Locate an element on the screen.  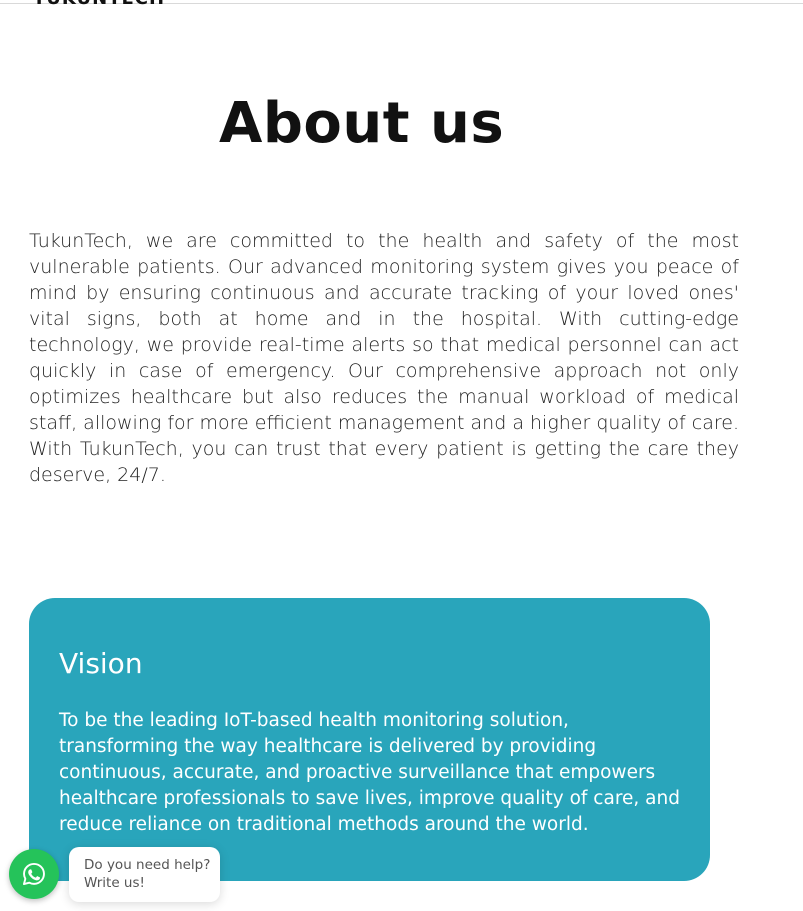
page-title: About us is located at coordinates (362, 123).